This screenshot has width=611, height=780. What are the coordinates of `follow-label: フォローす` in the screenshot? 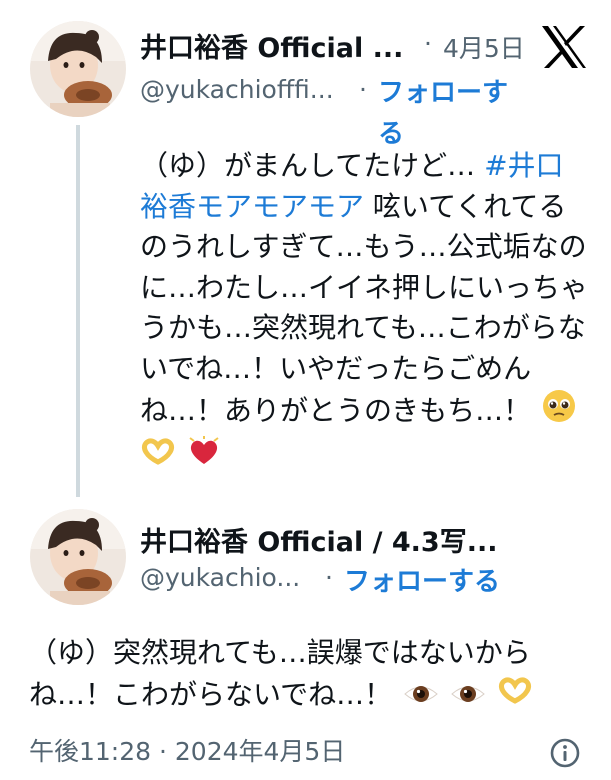 It's located at (443, 93).